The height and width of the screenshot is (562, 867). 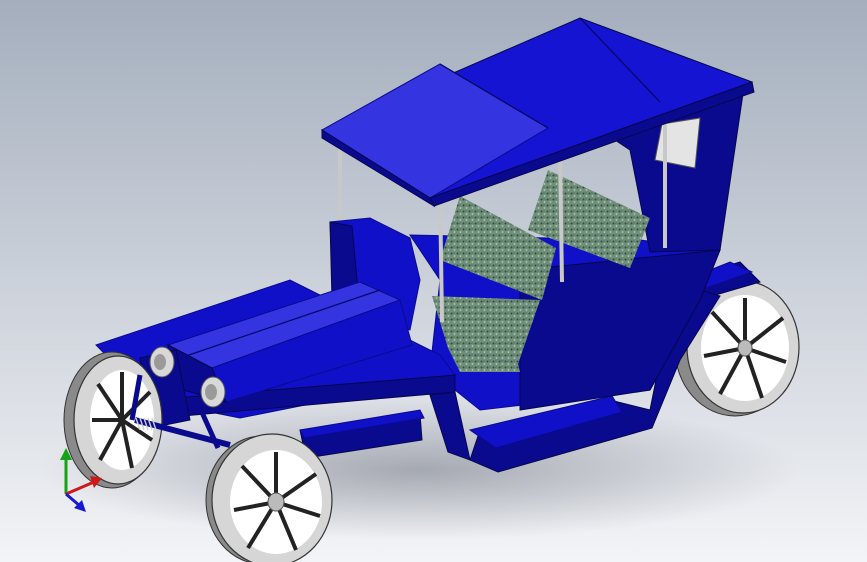 What do you see at coordinates (269, 497) in the screenshot?
I see `front-right-wheel` at bounding box center [269, 497].